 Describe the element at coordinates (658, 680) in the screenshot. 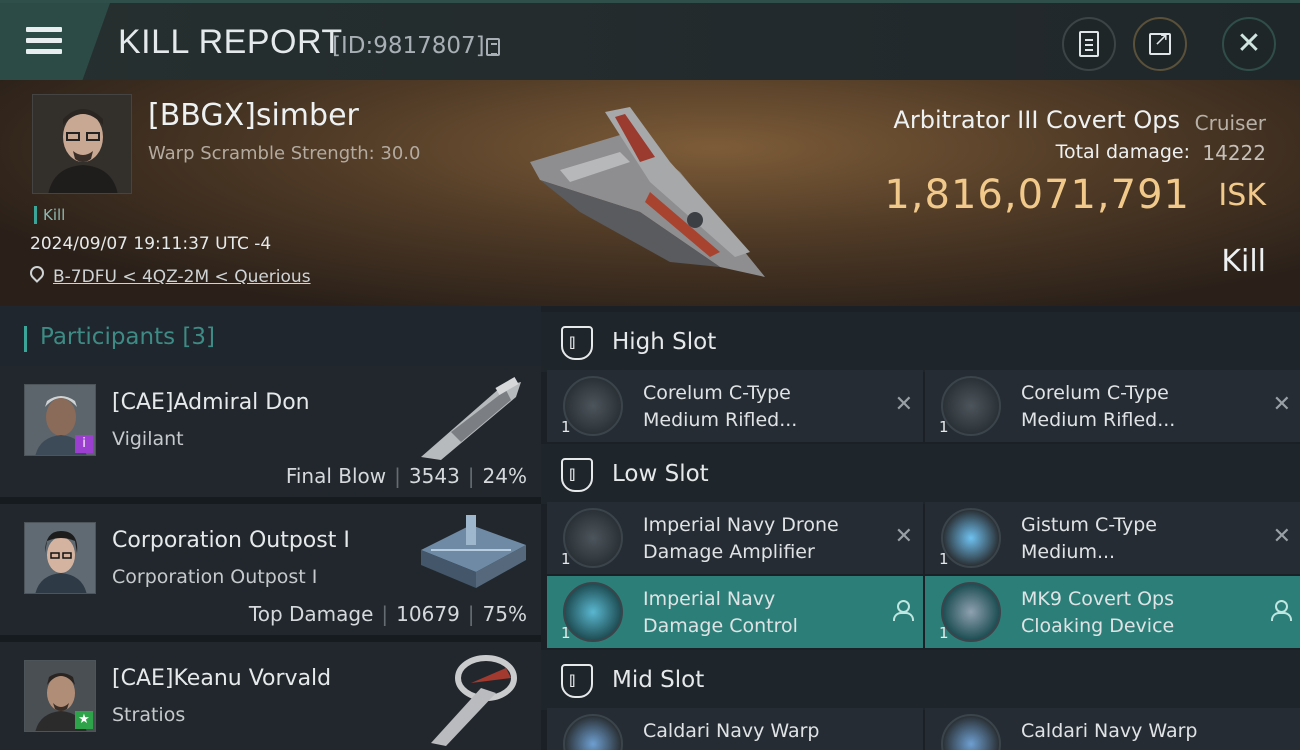

I see `mid-slot-title: Mid Slot` at that location.